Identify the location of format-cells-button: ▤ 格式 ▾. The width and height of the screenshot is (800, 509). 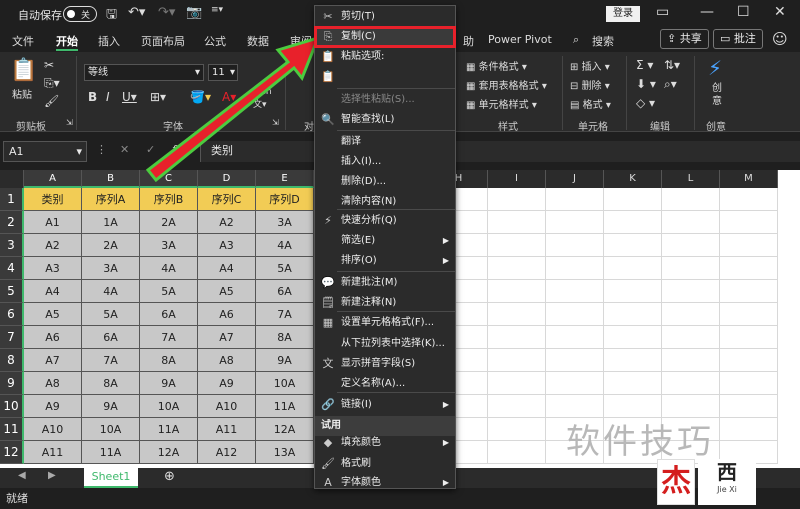
(590, 103).